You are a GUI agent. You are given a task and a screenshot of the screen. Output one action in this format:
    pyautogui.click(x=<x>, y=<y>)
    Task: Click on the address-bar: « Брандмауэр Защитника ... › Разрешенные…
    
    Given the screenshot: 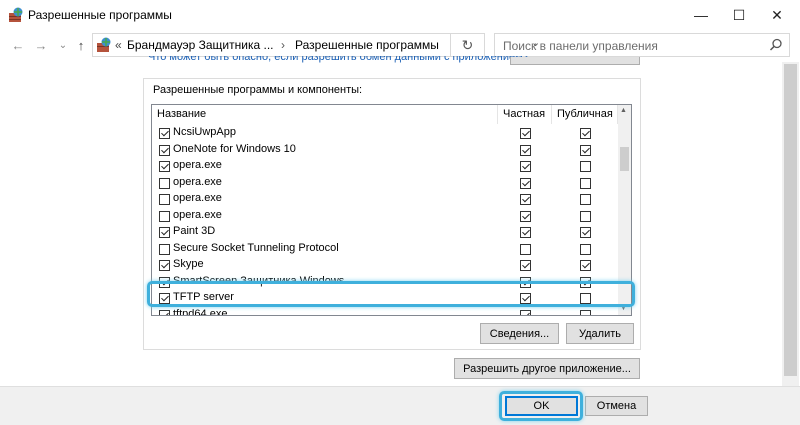 What is the action you would take?
    pyautogui.click(x=316, y=45)
    